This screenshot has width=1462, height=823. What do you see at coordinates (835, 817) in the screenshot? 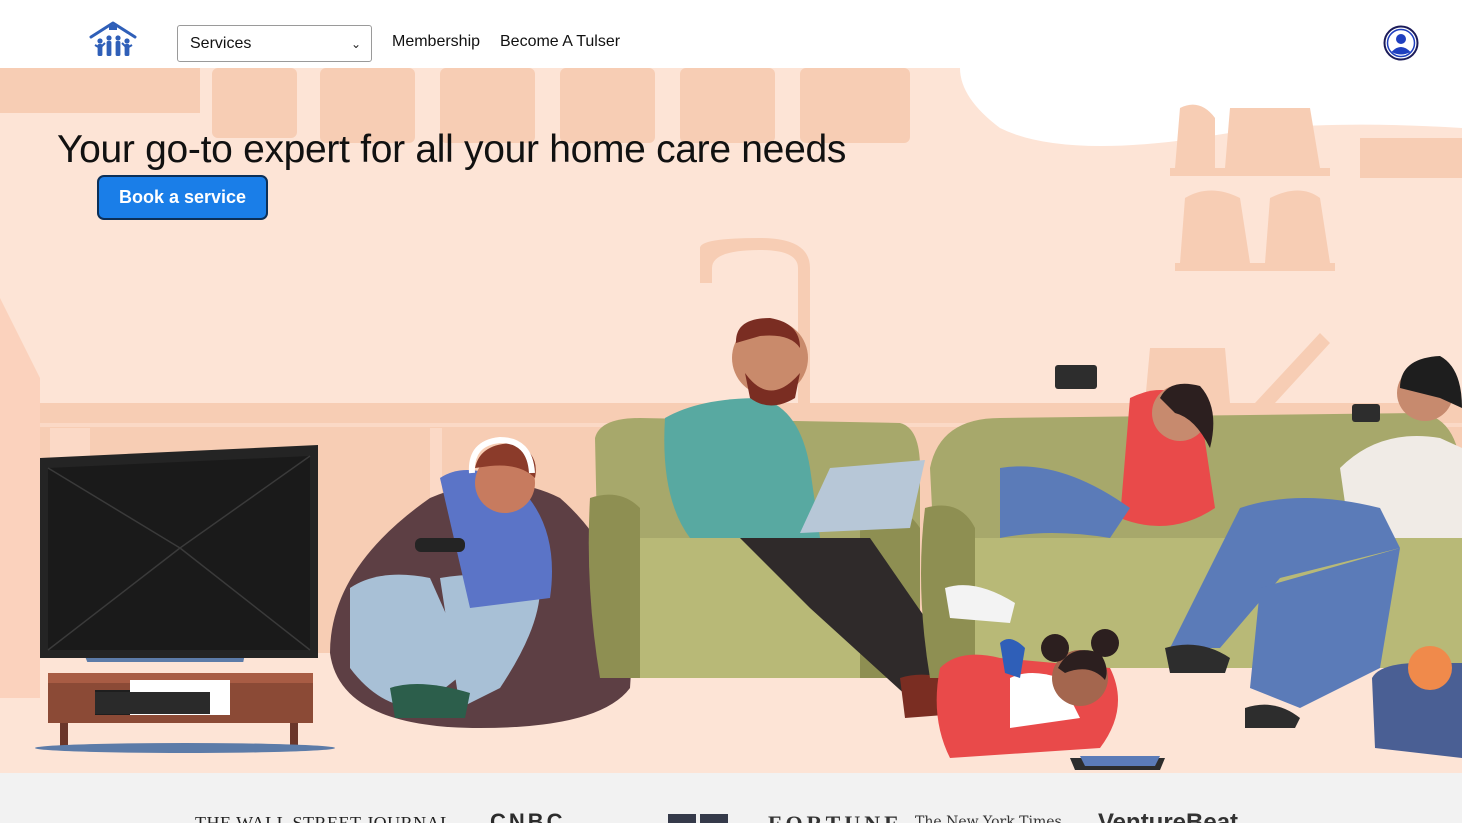
I see `fortune-logo: FORTUNE` at bounding box center [835, 817].